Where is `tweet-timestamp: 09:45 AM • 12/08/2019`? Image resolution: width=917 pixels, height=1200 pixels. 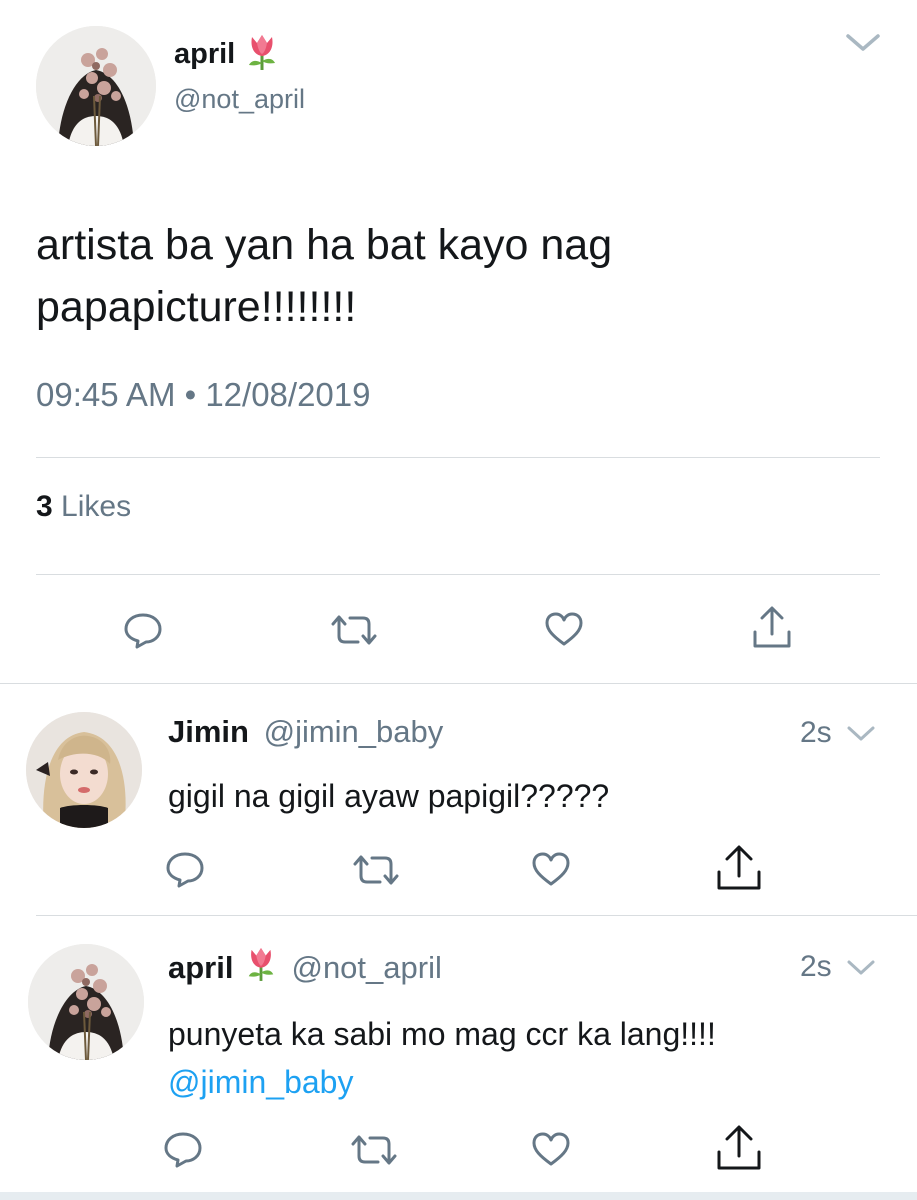 tweet-timestamp: 09:45 AM • 12/08/2019 is located at coordinates (203, 394).